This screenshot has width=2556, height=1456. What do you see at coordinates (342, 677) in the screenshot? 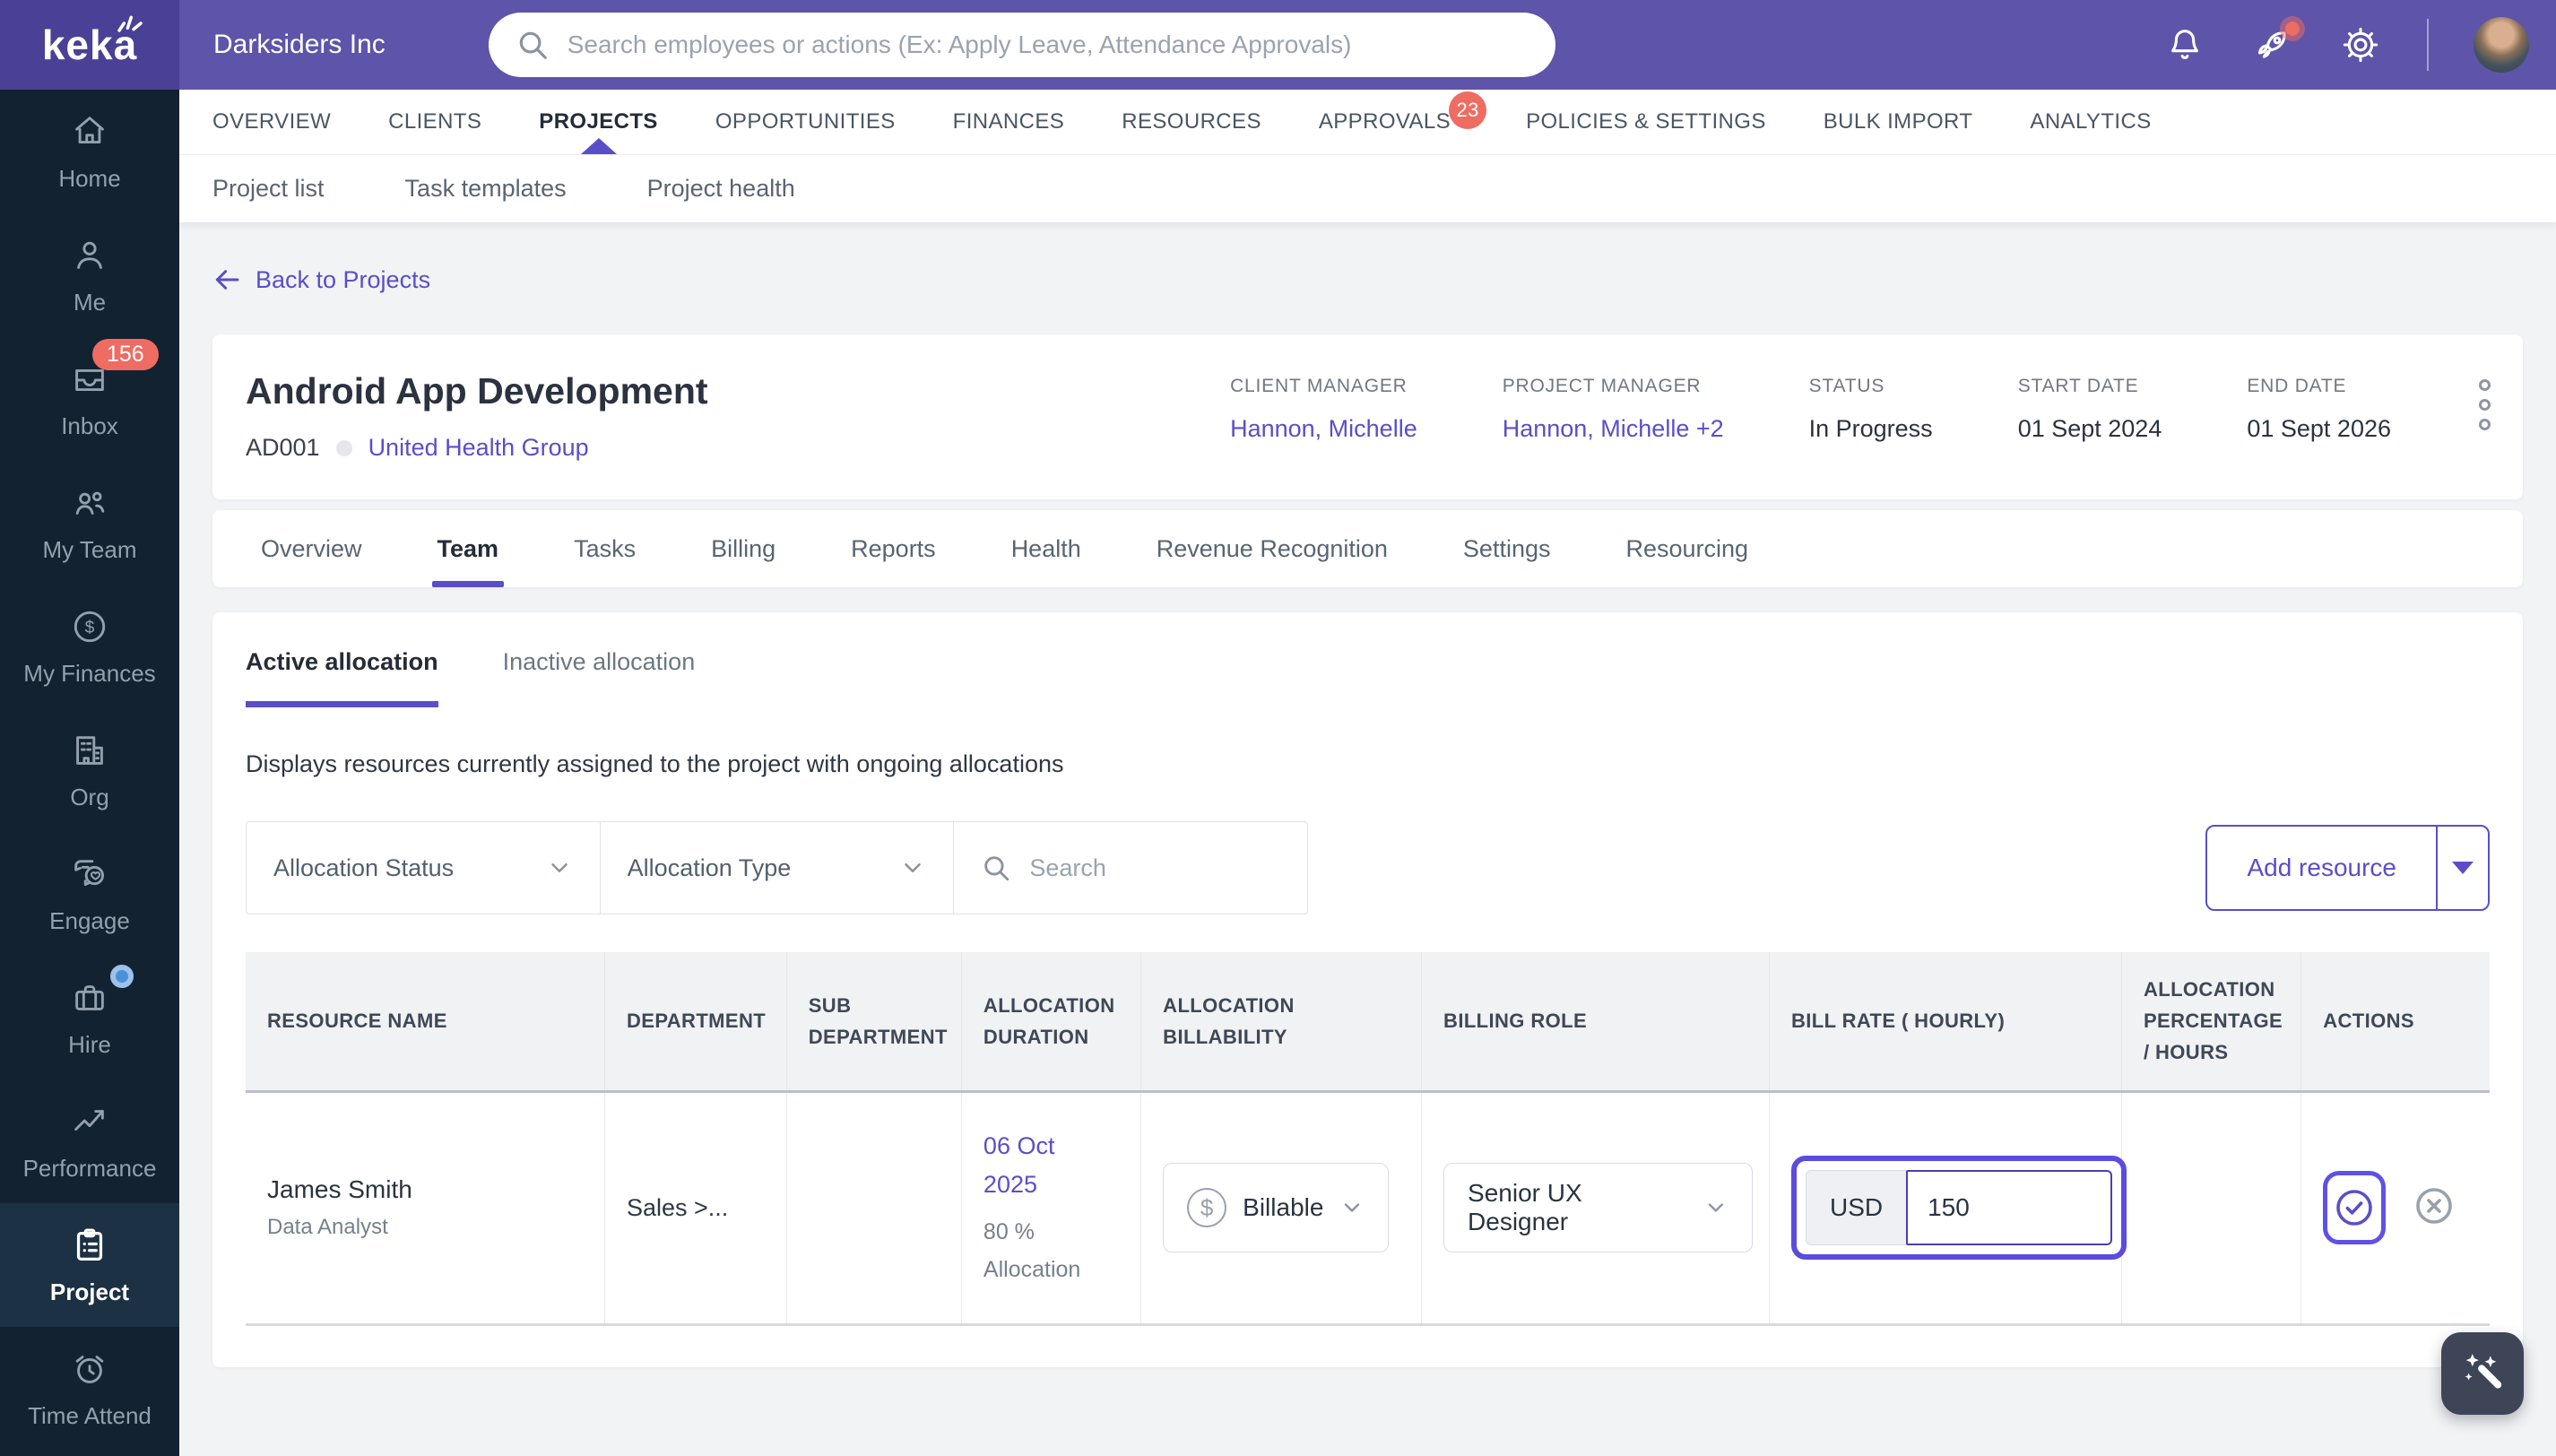
I see `tab-active-allocation: Active allocation` at bounding box center [342, 677].